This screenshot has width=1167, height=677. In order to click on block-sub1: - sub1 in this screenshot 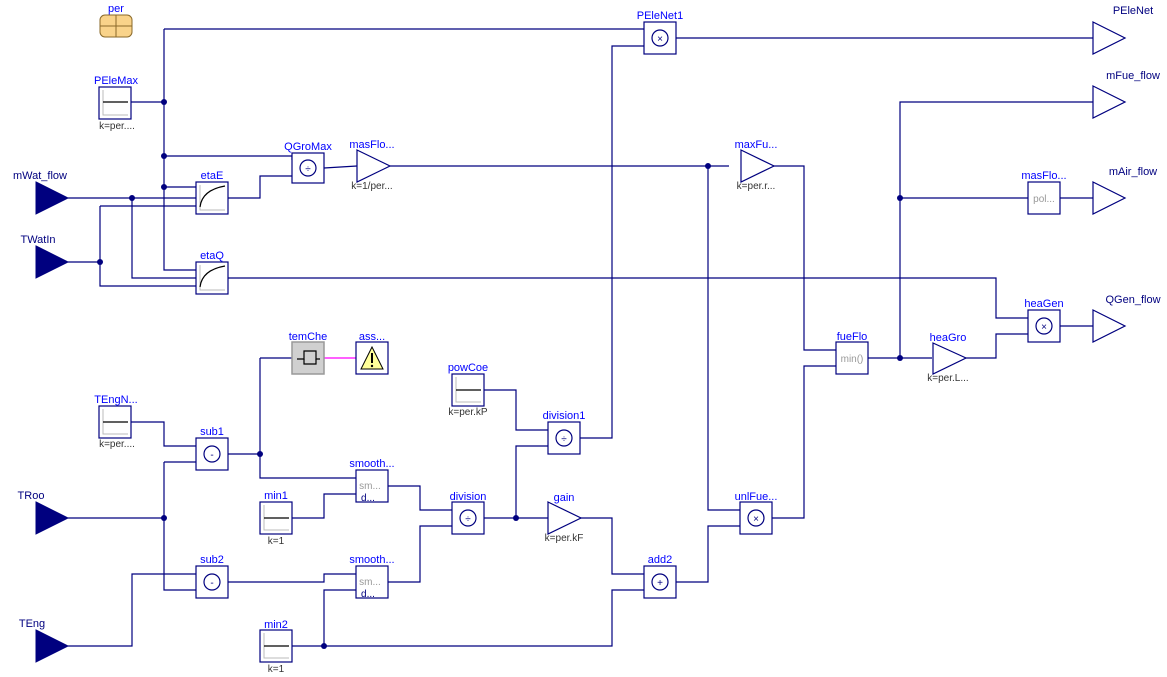, I will do `click(212, 448)`.